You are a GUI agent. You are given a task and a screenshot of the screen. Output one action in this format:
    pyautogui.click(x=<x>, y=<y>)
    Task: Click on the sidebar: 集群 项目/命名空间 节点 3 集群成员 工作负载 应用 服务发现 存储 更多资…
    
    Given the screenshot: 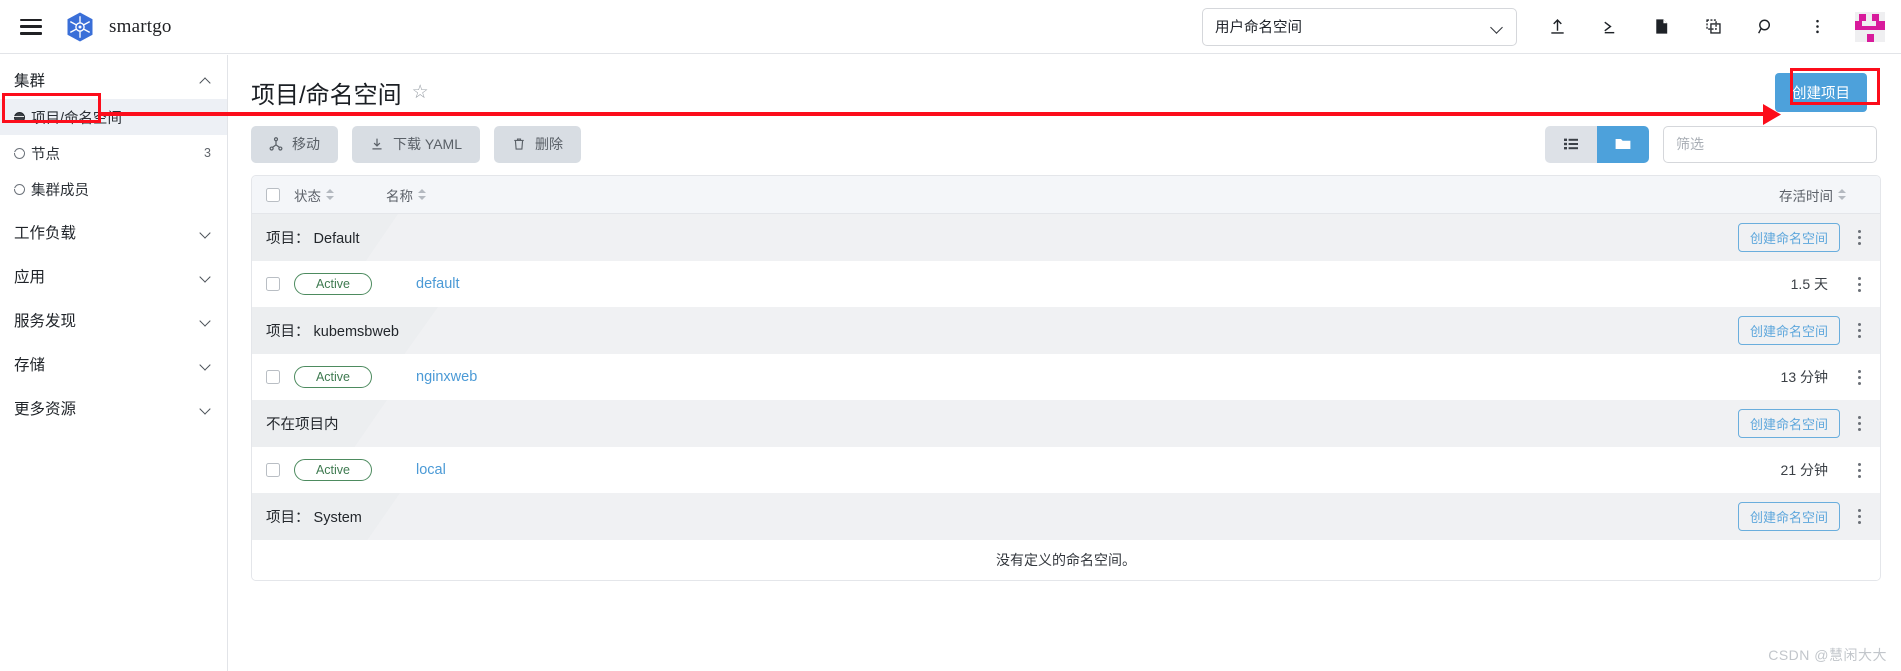 What is the action you would take?
    pyautogui.click(x=114, y=363)
    